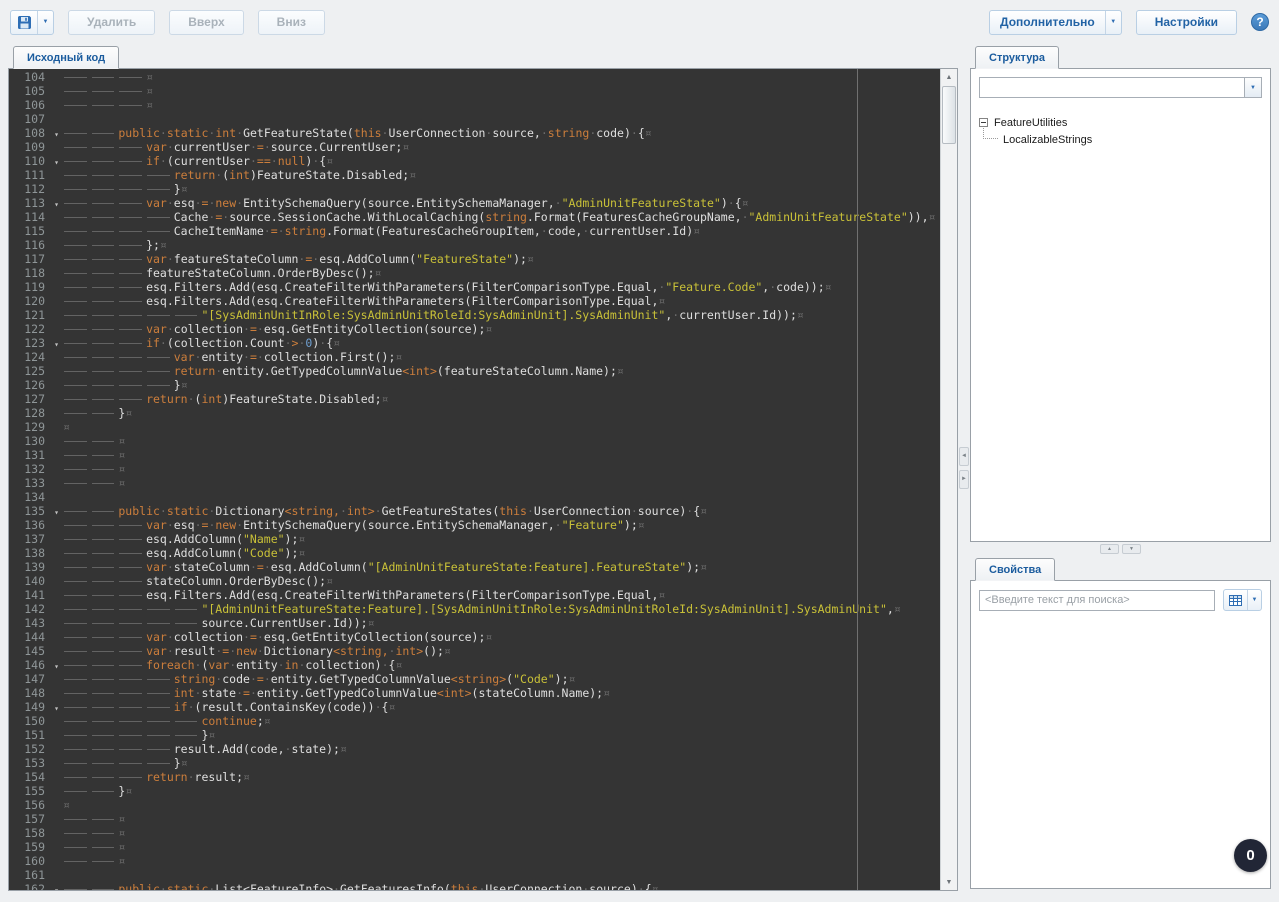 This screenshot has height=902, width=1279. What do you see at coordinates (501, 245) in the screenshot?
I see `code-line: };¤` at bounding box center [501, 245].